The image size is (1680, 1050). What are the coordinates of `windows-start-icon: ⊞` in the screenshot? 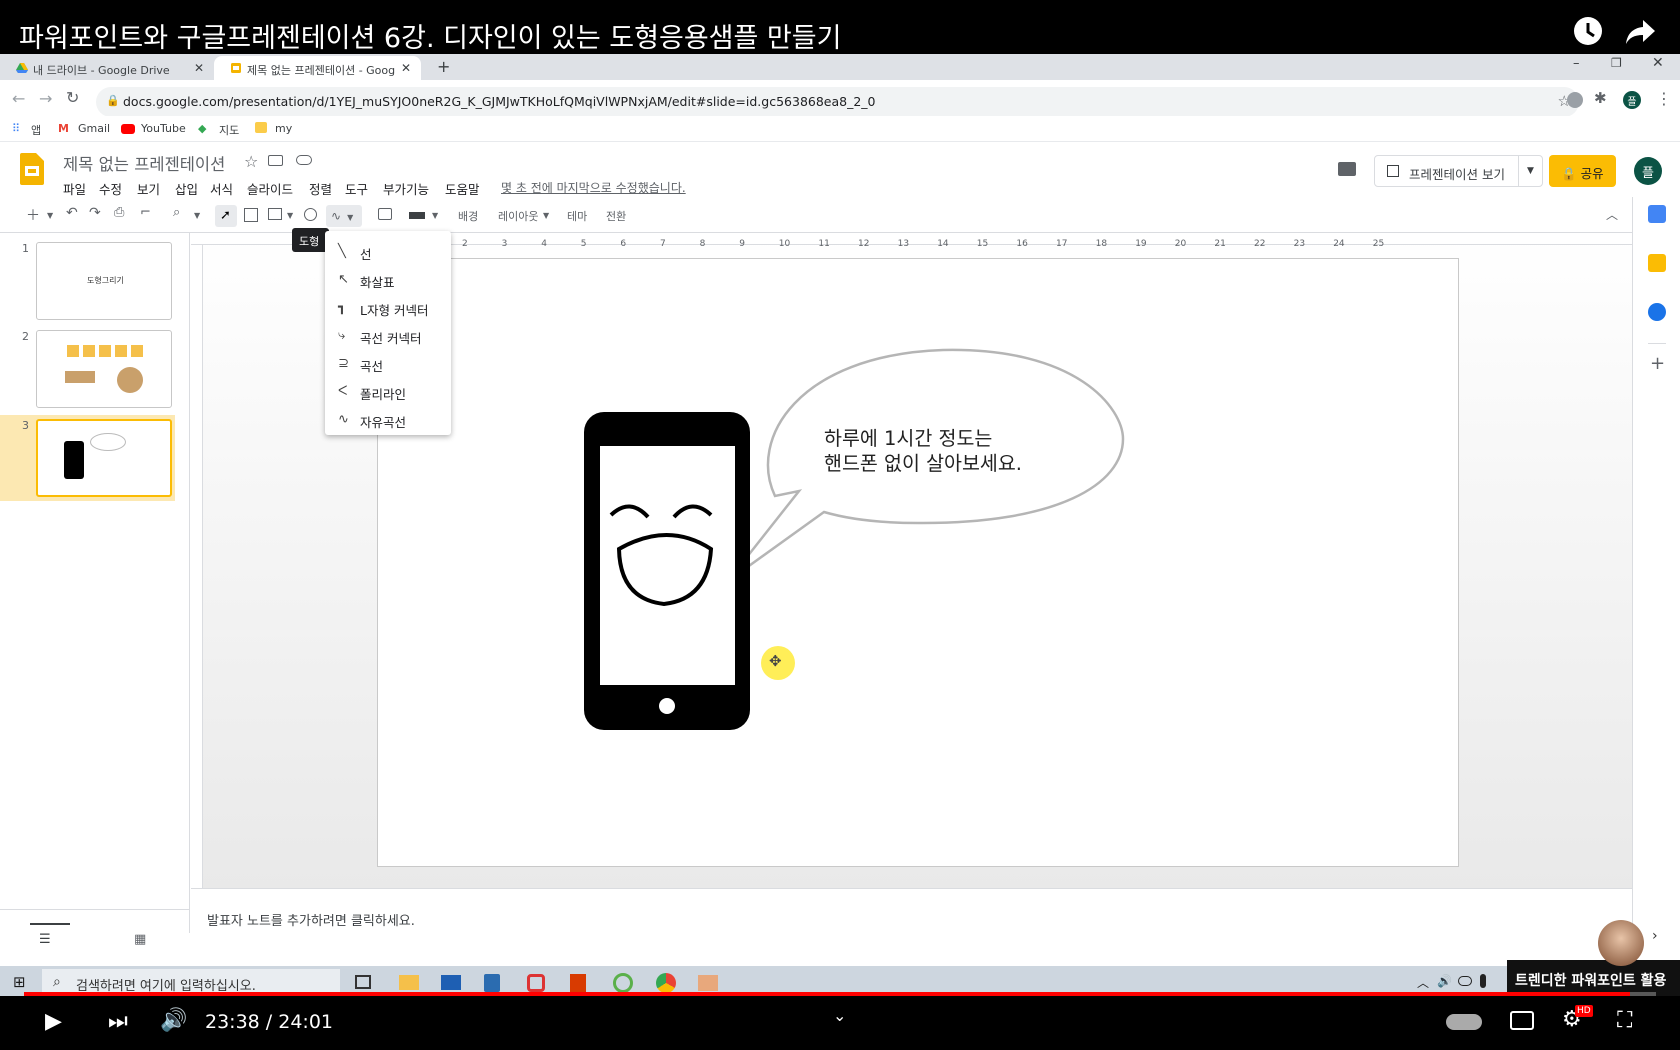 It's located at (19, 982).